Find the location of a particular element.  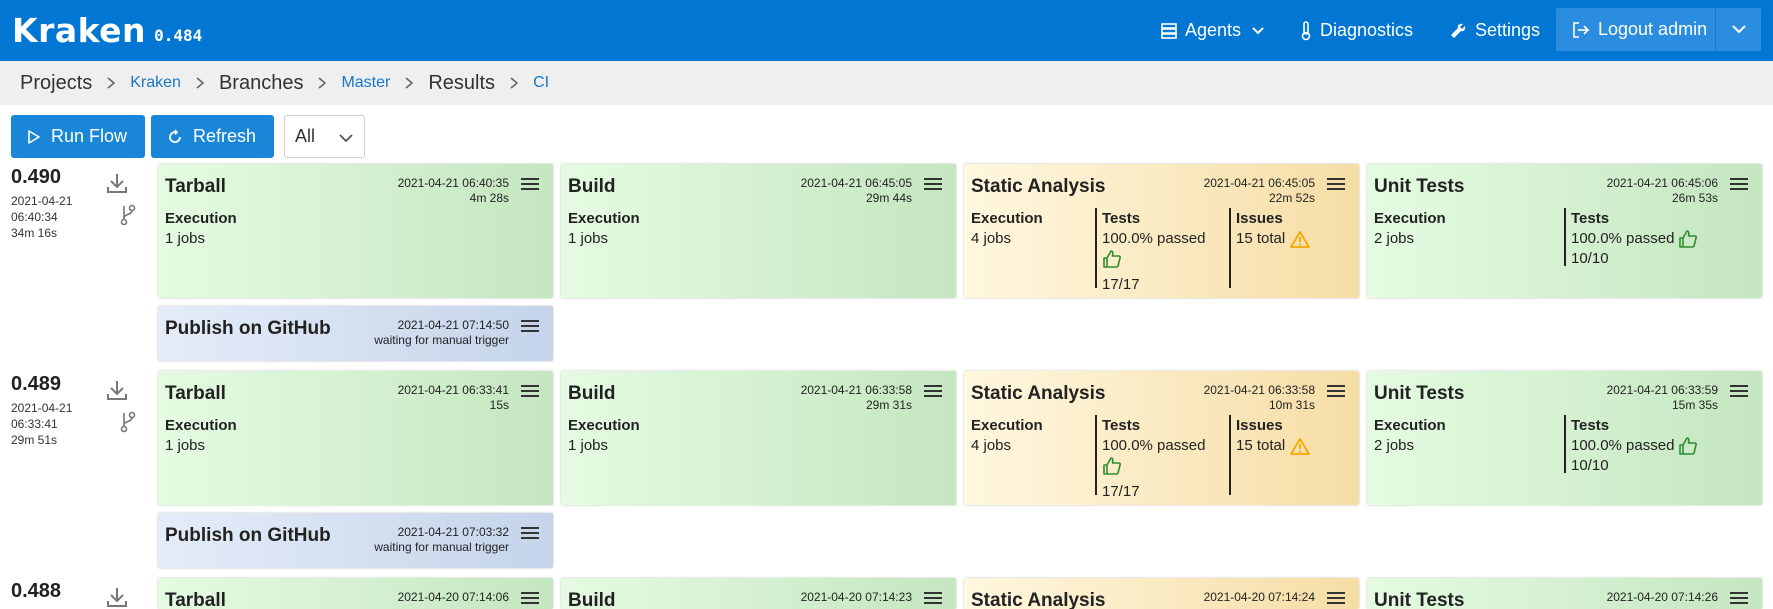

stage-card-static-analysis: Static Analysis 2021-04-20 07:14:24 is located at coordinates (1161, 593).